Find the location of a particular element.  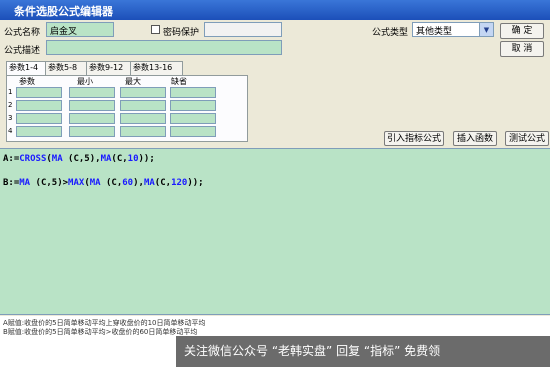

column-header-param: 参数 is located at coordinates (27, 81).